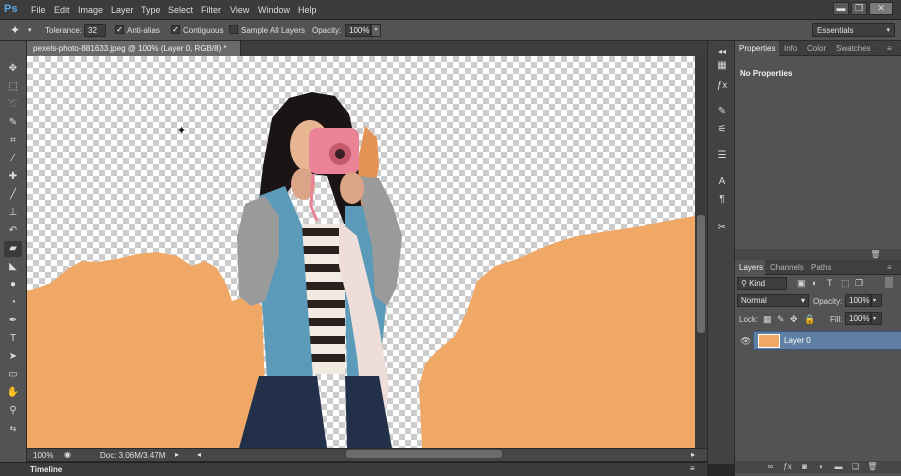 The height and width of the screenshot is (476, 901). I want to click on anti-alias-checkbox: ✓, so click(119, 29).